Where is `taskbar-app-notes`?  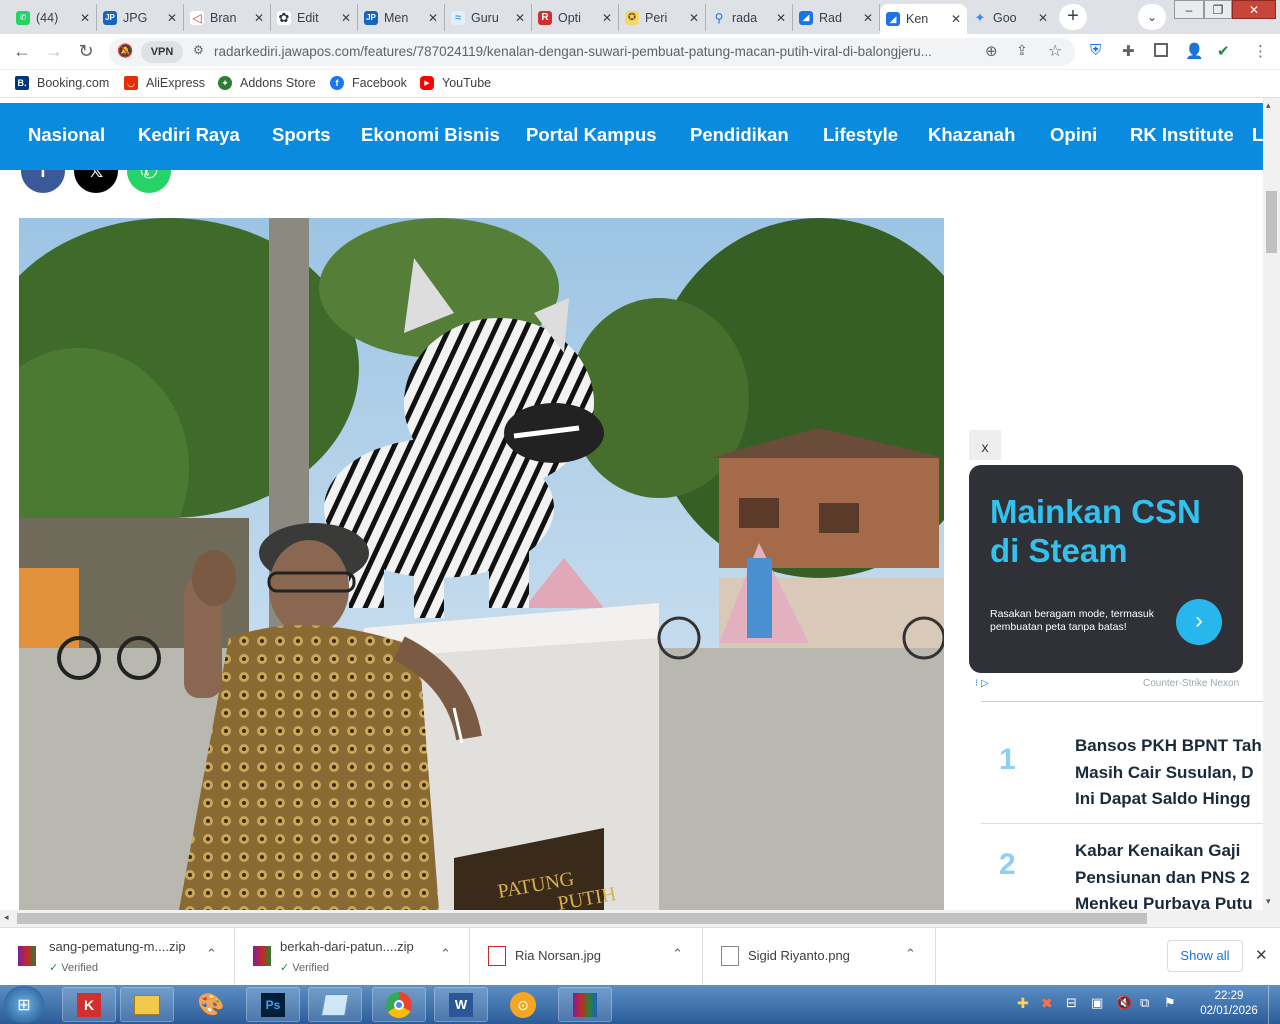
taskbar-app-notes is located at coordinates (335, 1004).